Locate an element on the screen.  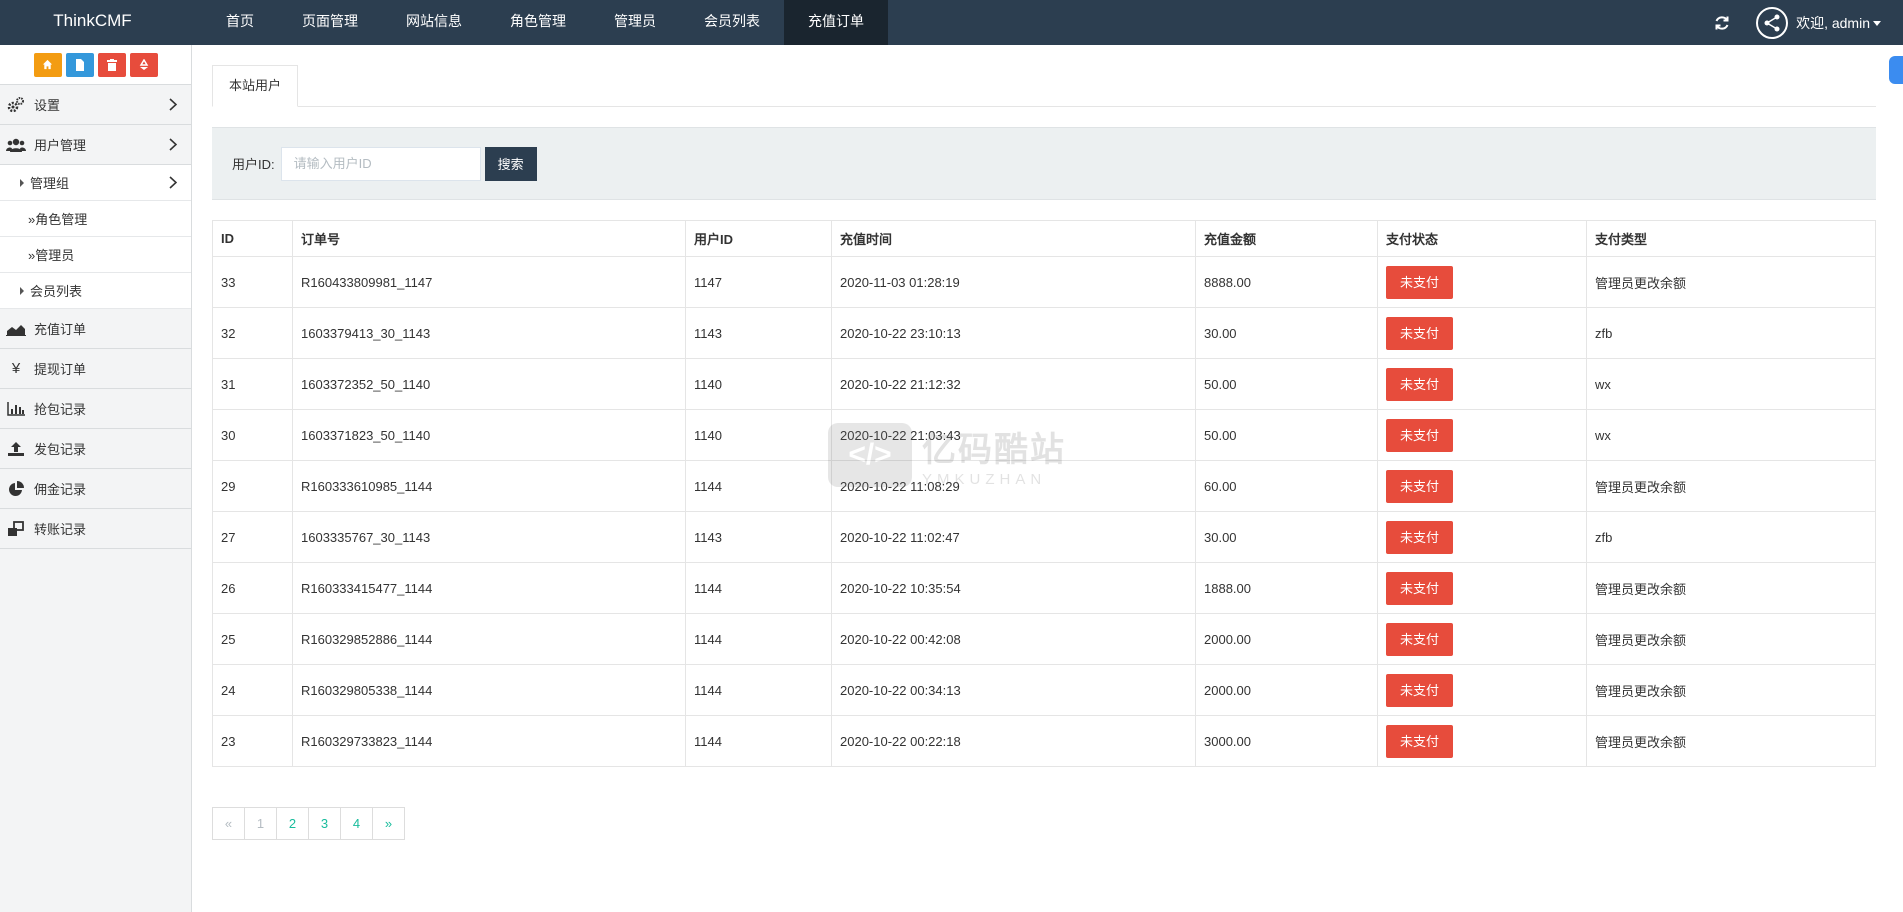
cell-order-no: 1603335767_30_1143 is located at coordinates (489, 537).